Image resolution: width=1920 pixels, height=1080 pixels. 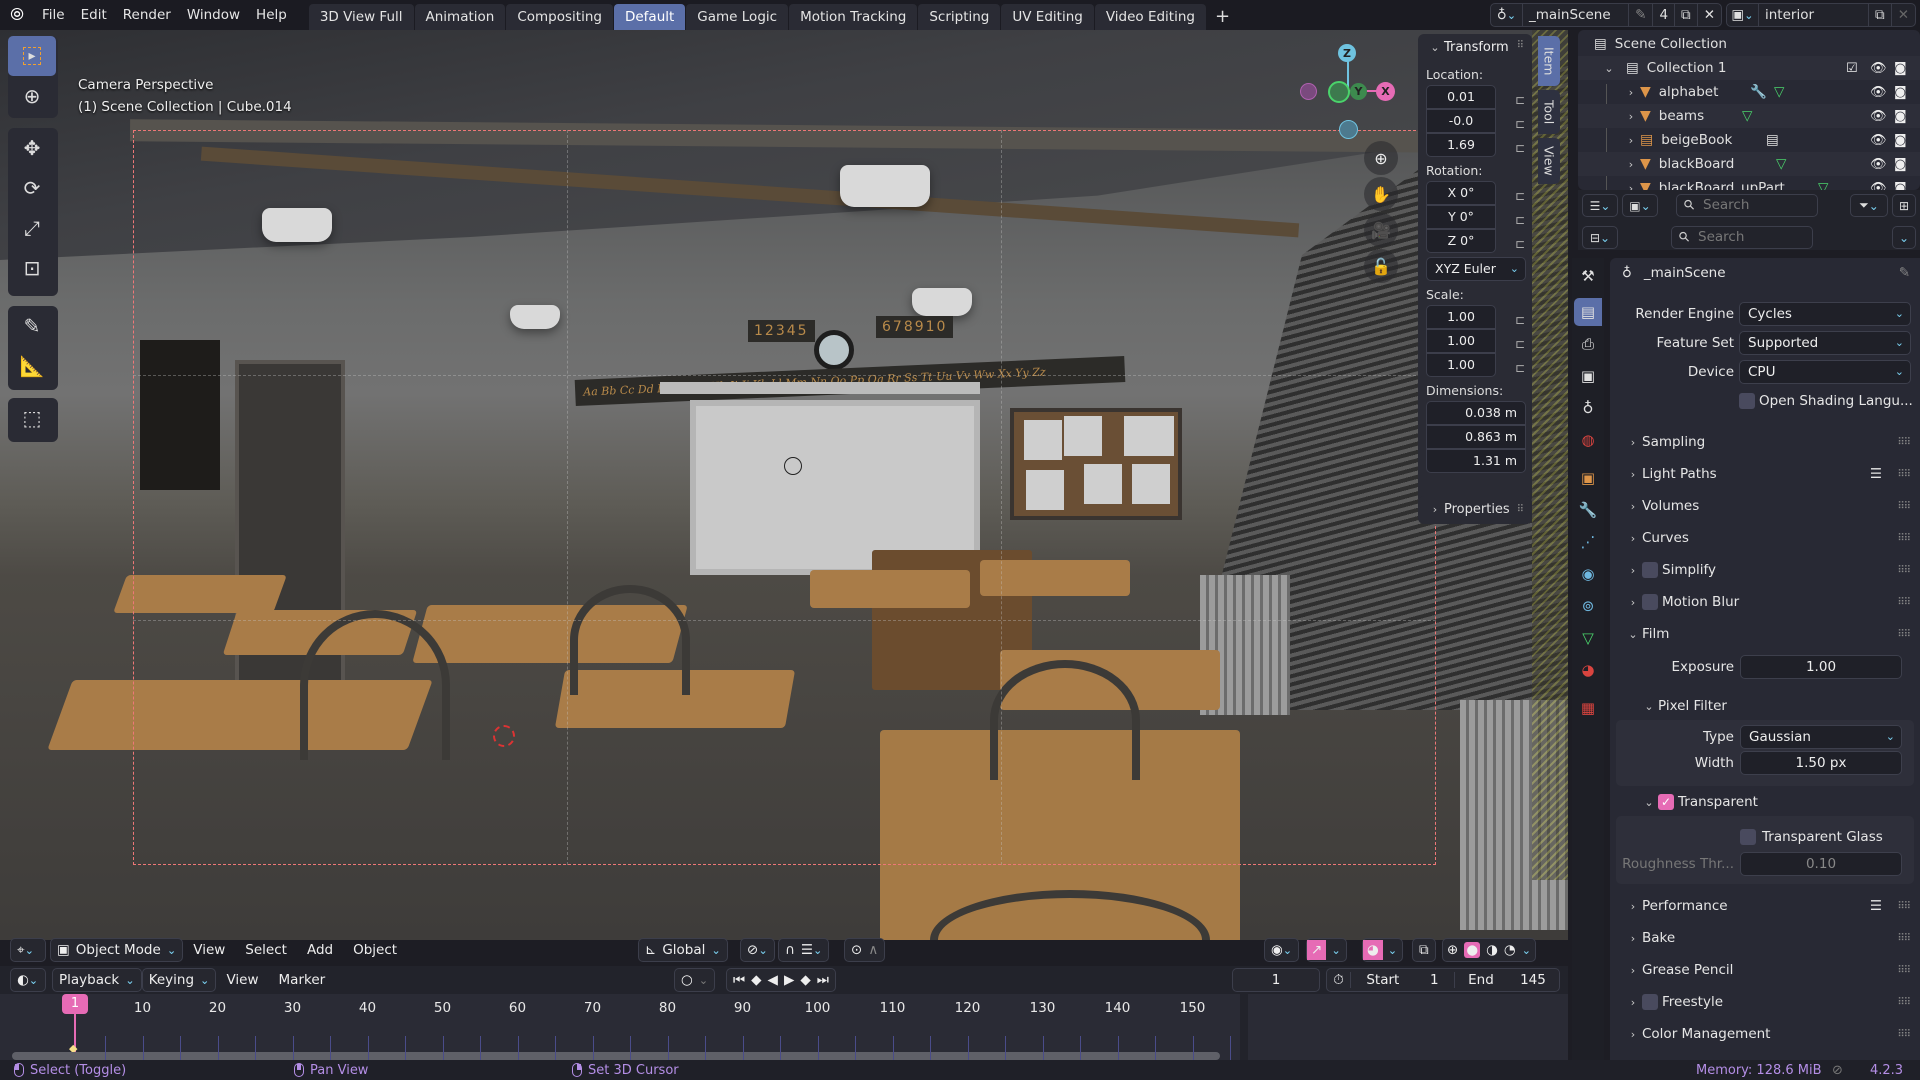 What do you see at coordinates (737, 17) in the screenshot?
I see `tab-game-logic: Game Logic` at bounding box center [737, 17].